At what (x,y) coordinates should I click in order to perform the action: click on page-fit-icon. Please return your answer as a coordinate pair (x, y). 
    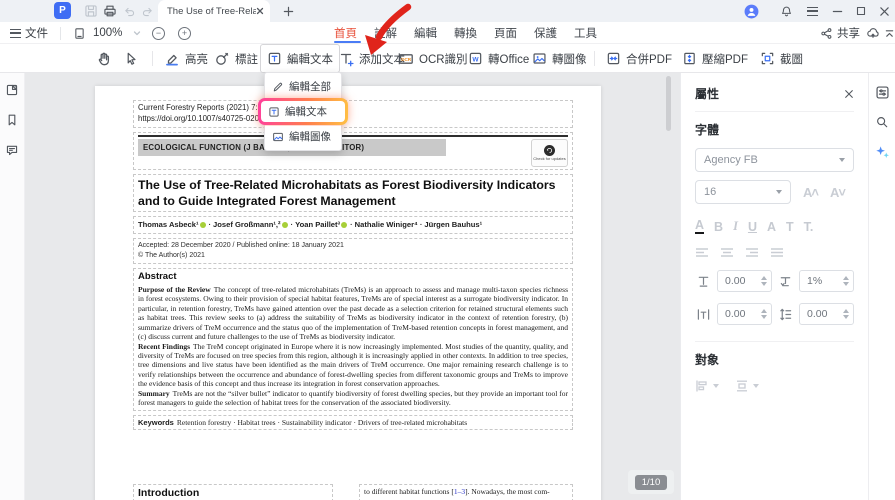
    Looking at the image, I should click on (79, 33).